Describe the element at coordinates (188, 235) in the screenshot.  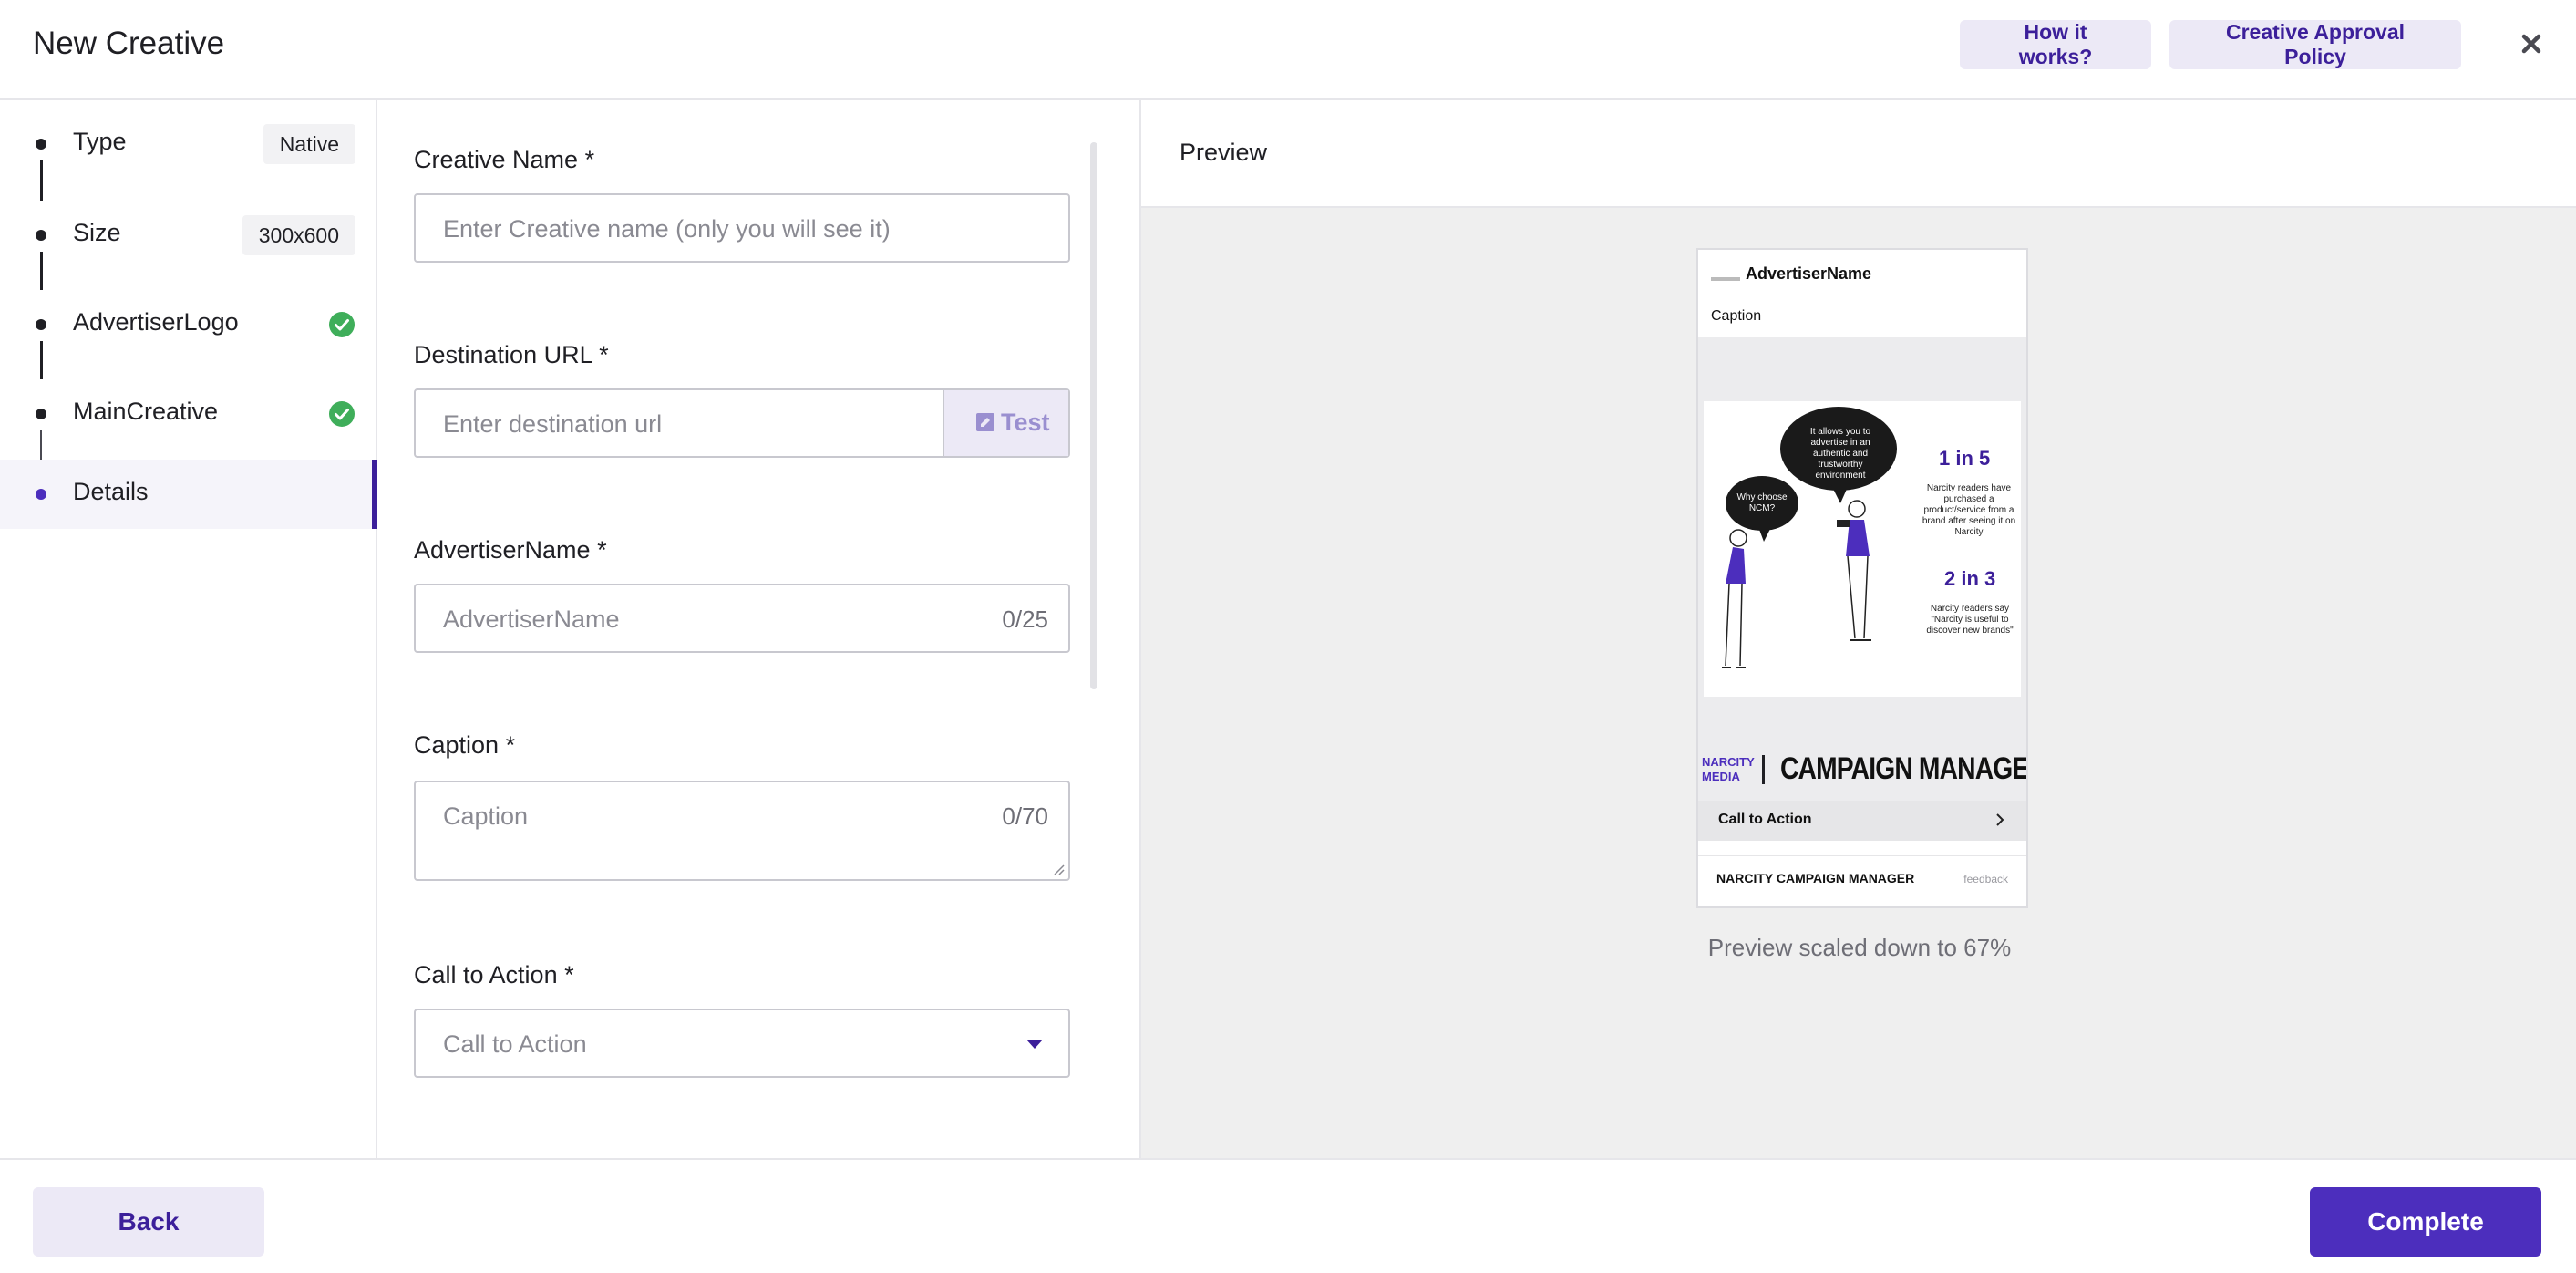
I see `step-size: Size 300x600` at that location.